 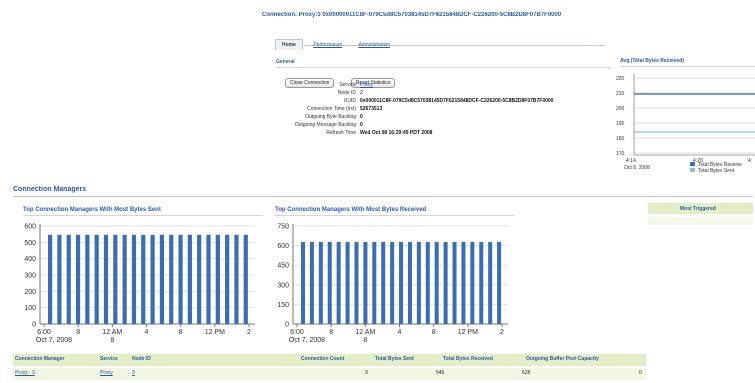 I want to click on x-sub-label: Oct 8, 2008, so click(x=637, y=168).